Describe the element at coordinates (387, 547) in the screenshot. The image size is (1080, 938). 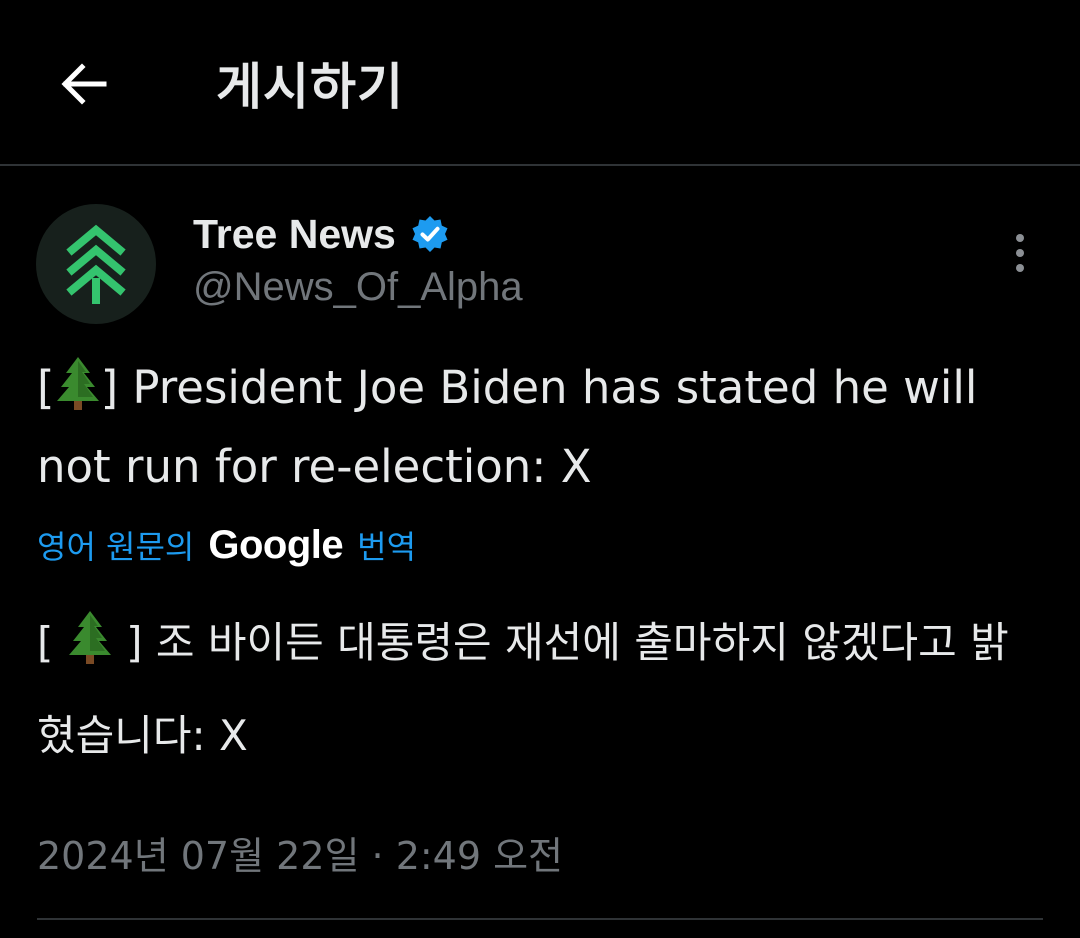
I see `translate-suffix: 번역` at that location.